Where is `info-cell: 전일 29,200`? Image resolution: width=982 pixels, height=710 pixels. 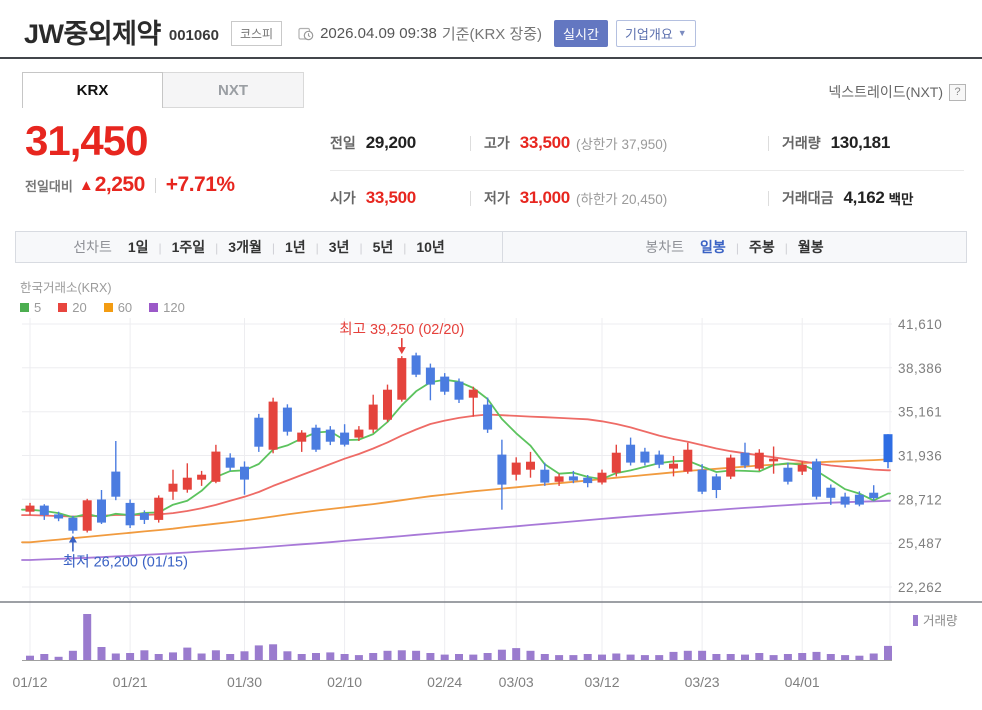 info-cell: 전일 29,200 is located at coordinates (400, 143).